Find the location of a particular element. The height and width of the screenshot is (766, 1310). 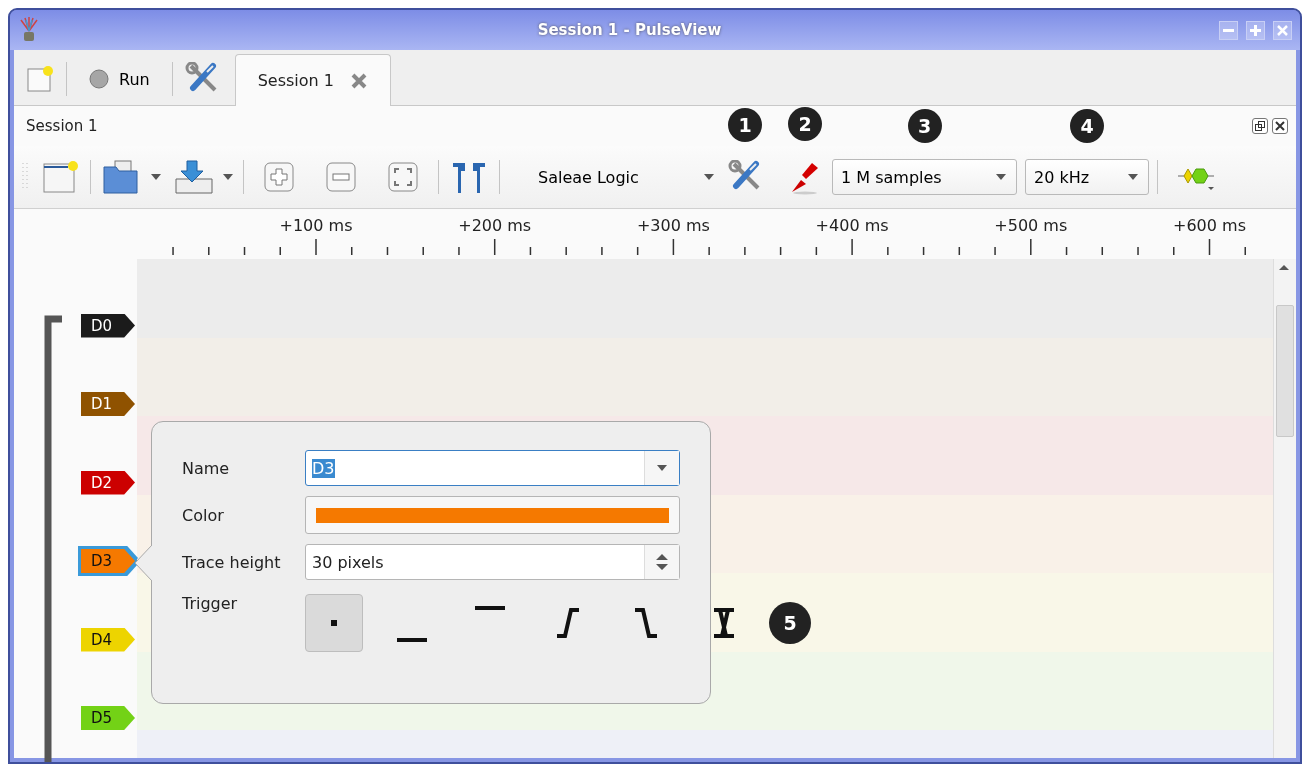

field-label: Trace height is located at coordinates (232, 562).